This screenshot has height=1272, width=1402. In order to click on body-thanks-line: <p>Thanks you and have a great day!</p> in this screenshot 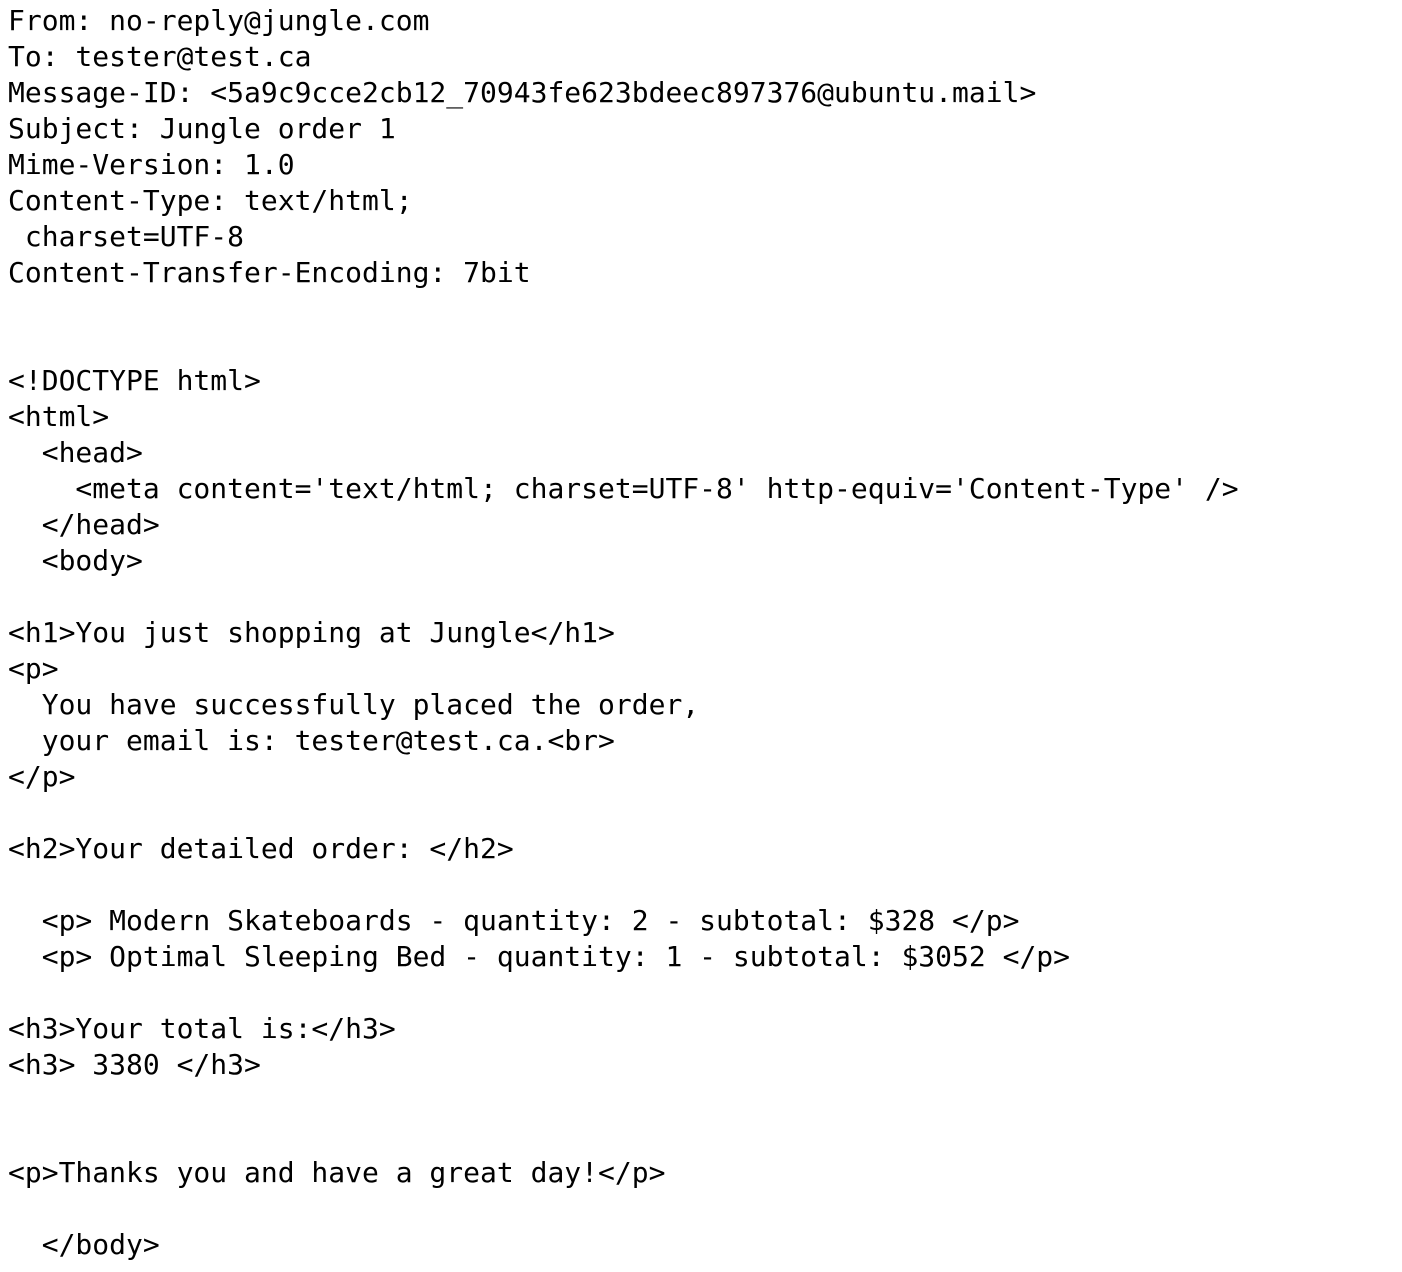, I will do `click(337, 1172)`.